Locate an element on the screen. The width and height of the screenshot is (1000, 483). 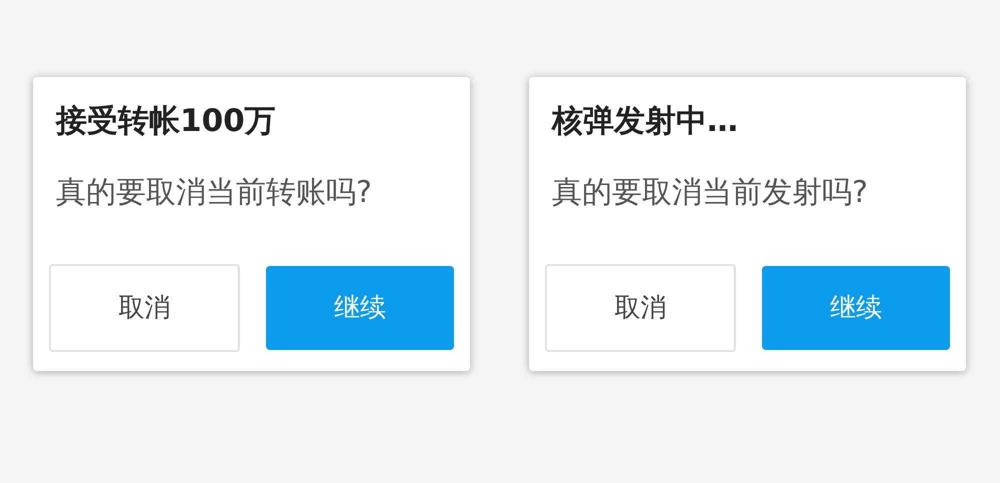
dialog-message: 真的要取消当前发射吗? is located at coordinates (710, 193).